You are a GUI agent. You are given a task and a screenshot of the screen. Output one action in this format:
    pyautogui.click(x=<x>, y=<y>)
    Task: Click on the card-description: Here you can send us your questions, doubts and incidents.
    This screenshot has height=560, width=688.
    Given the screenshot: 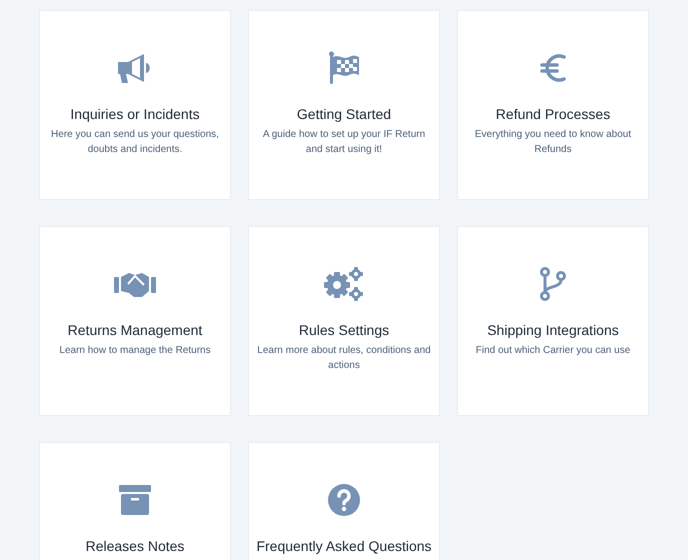 What is the action you would take?
    pyautogui.click(x=135, y=142)
    